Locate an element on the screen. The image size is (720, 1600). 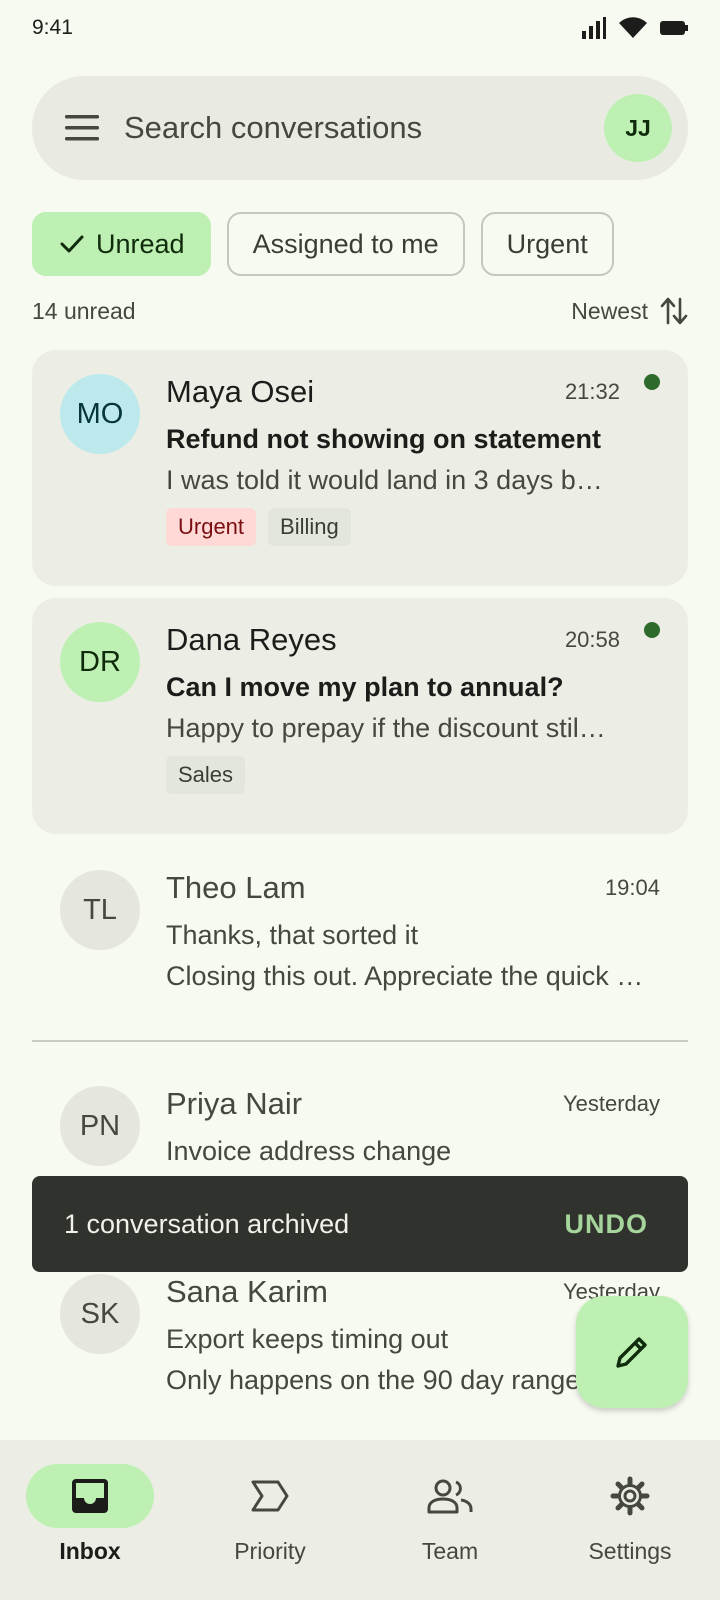
conversation-subject: Refund not showing on statement is located at coordinates (383, 439).